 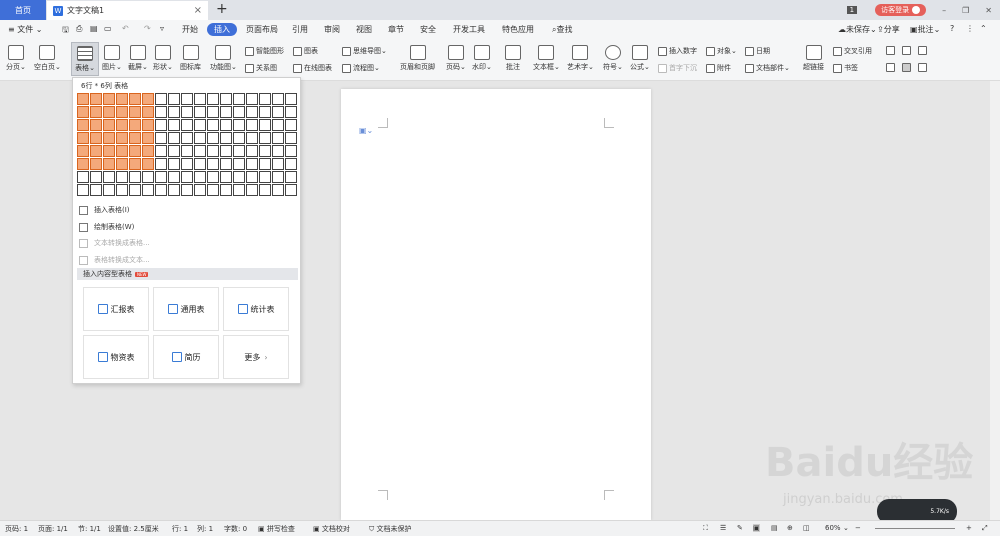 I want to click on unsaved-button: ☁未保存⌄, so click(x=857, y=29).